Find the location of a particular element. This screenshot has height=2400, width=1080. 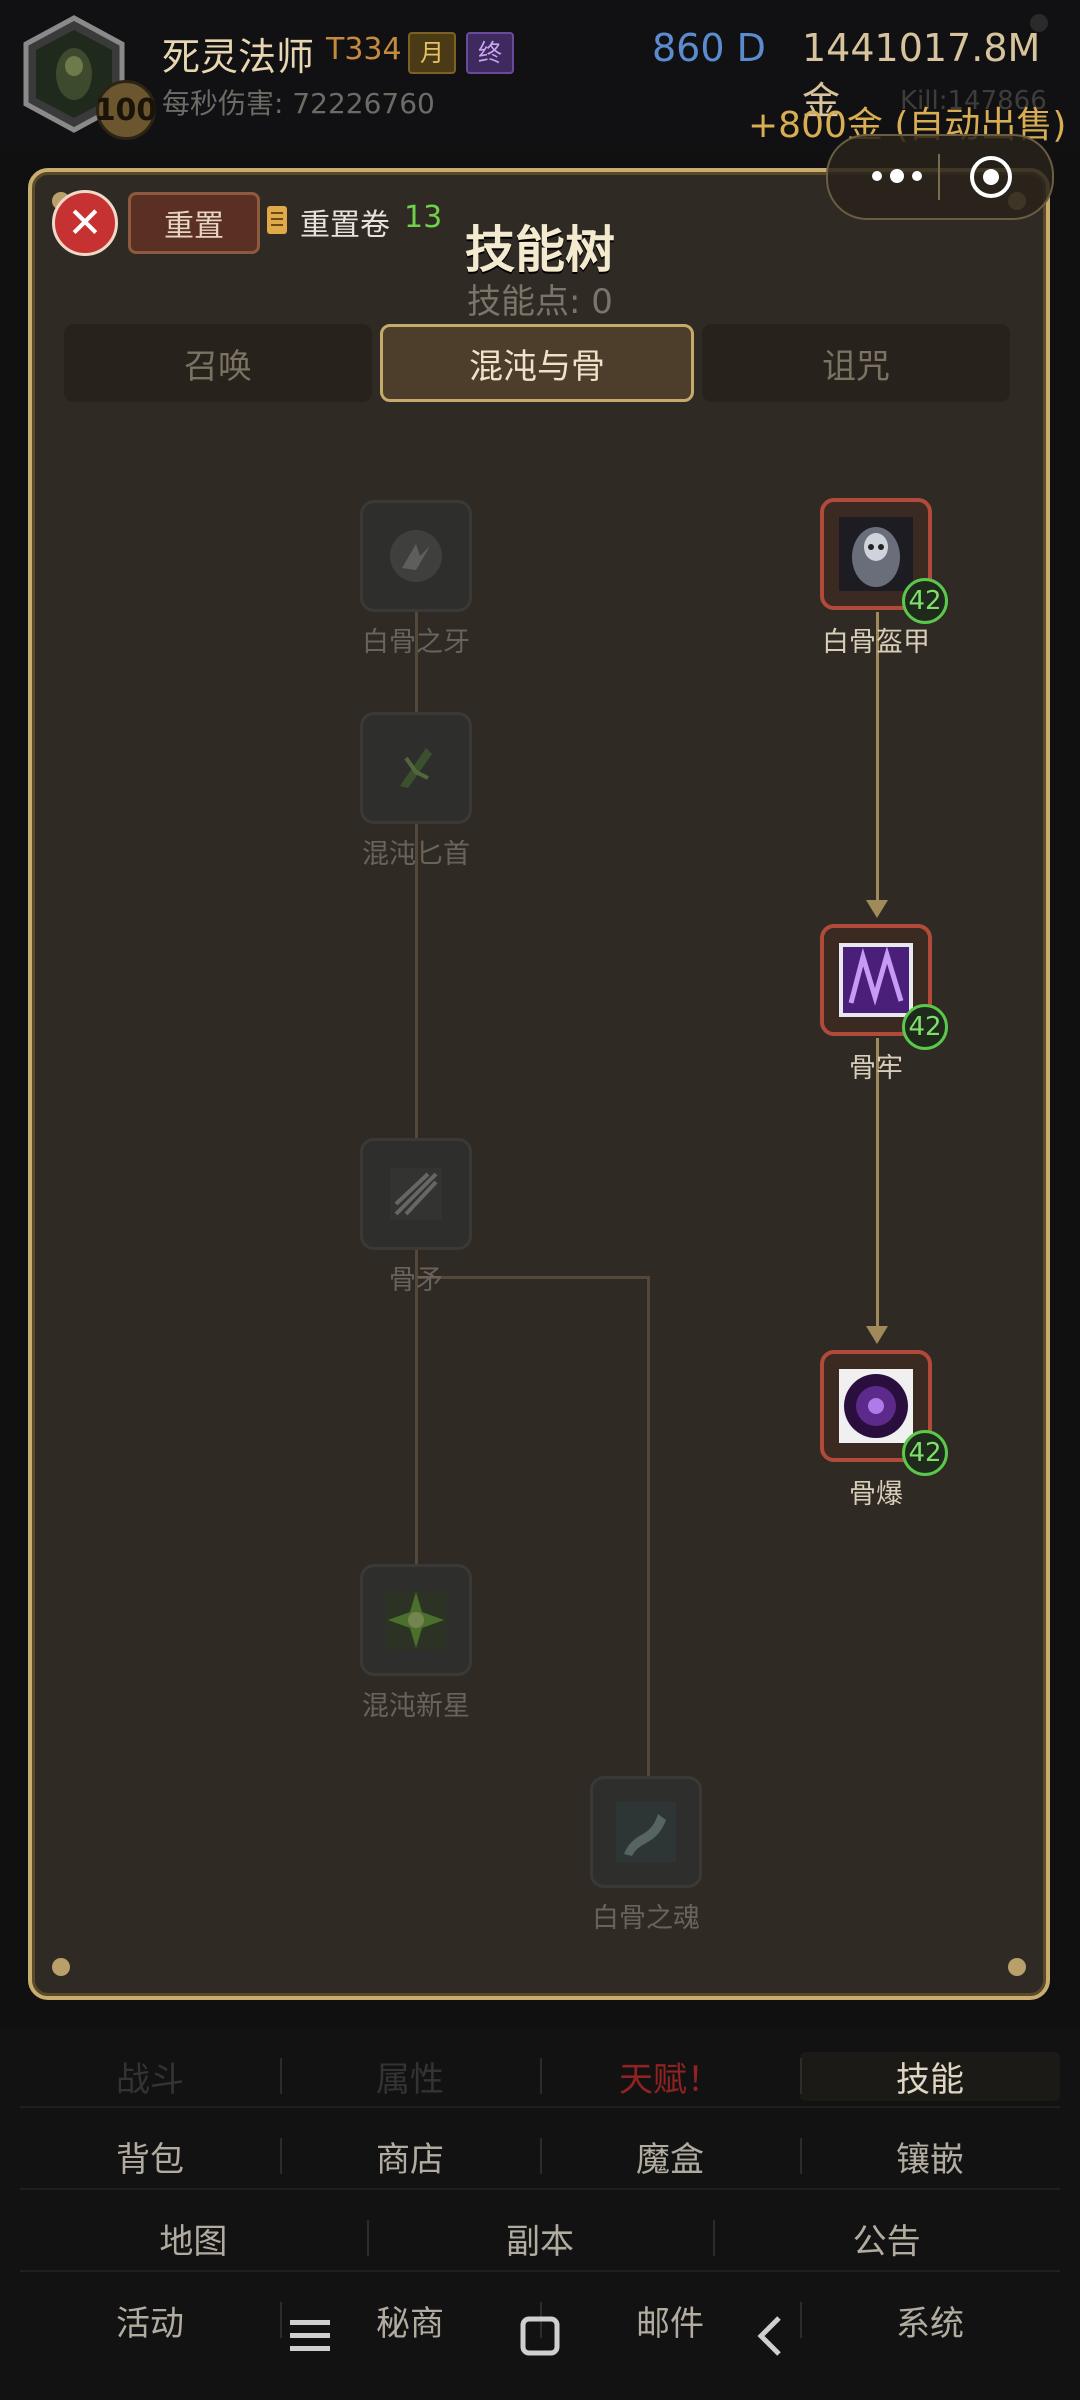

bone-explosion-icon is located at coordinates (876, 1406).